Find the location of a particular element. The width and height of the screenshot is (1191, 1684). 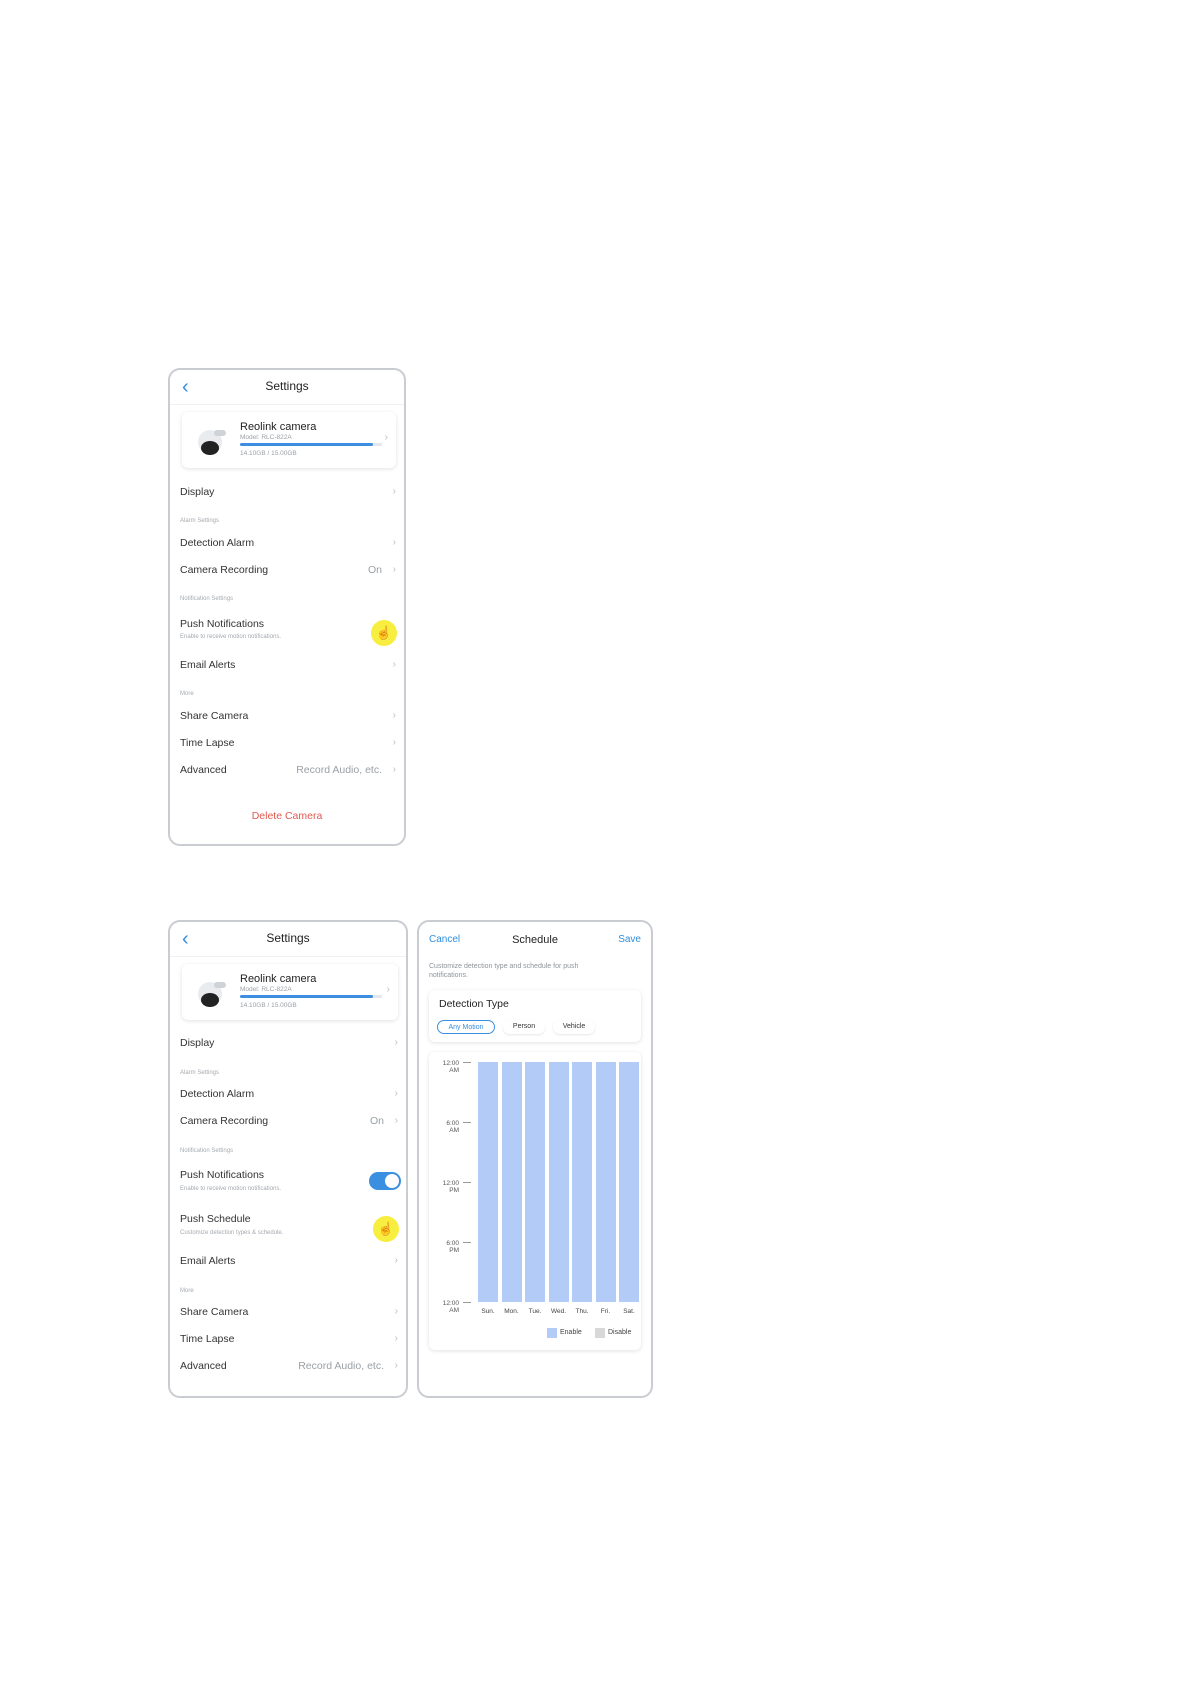

legend-disable-label: Disable is located at coordinates (620, 1332).